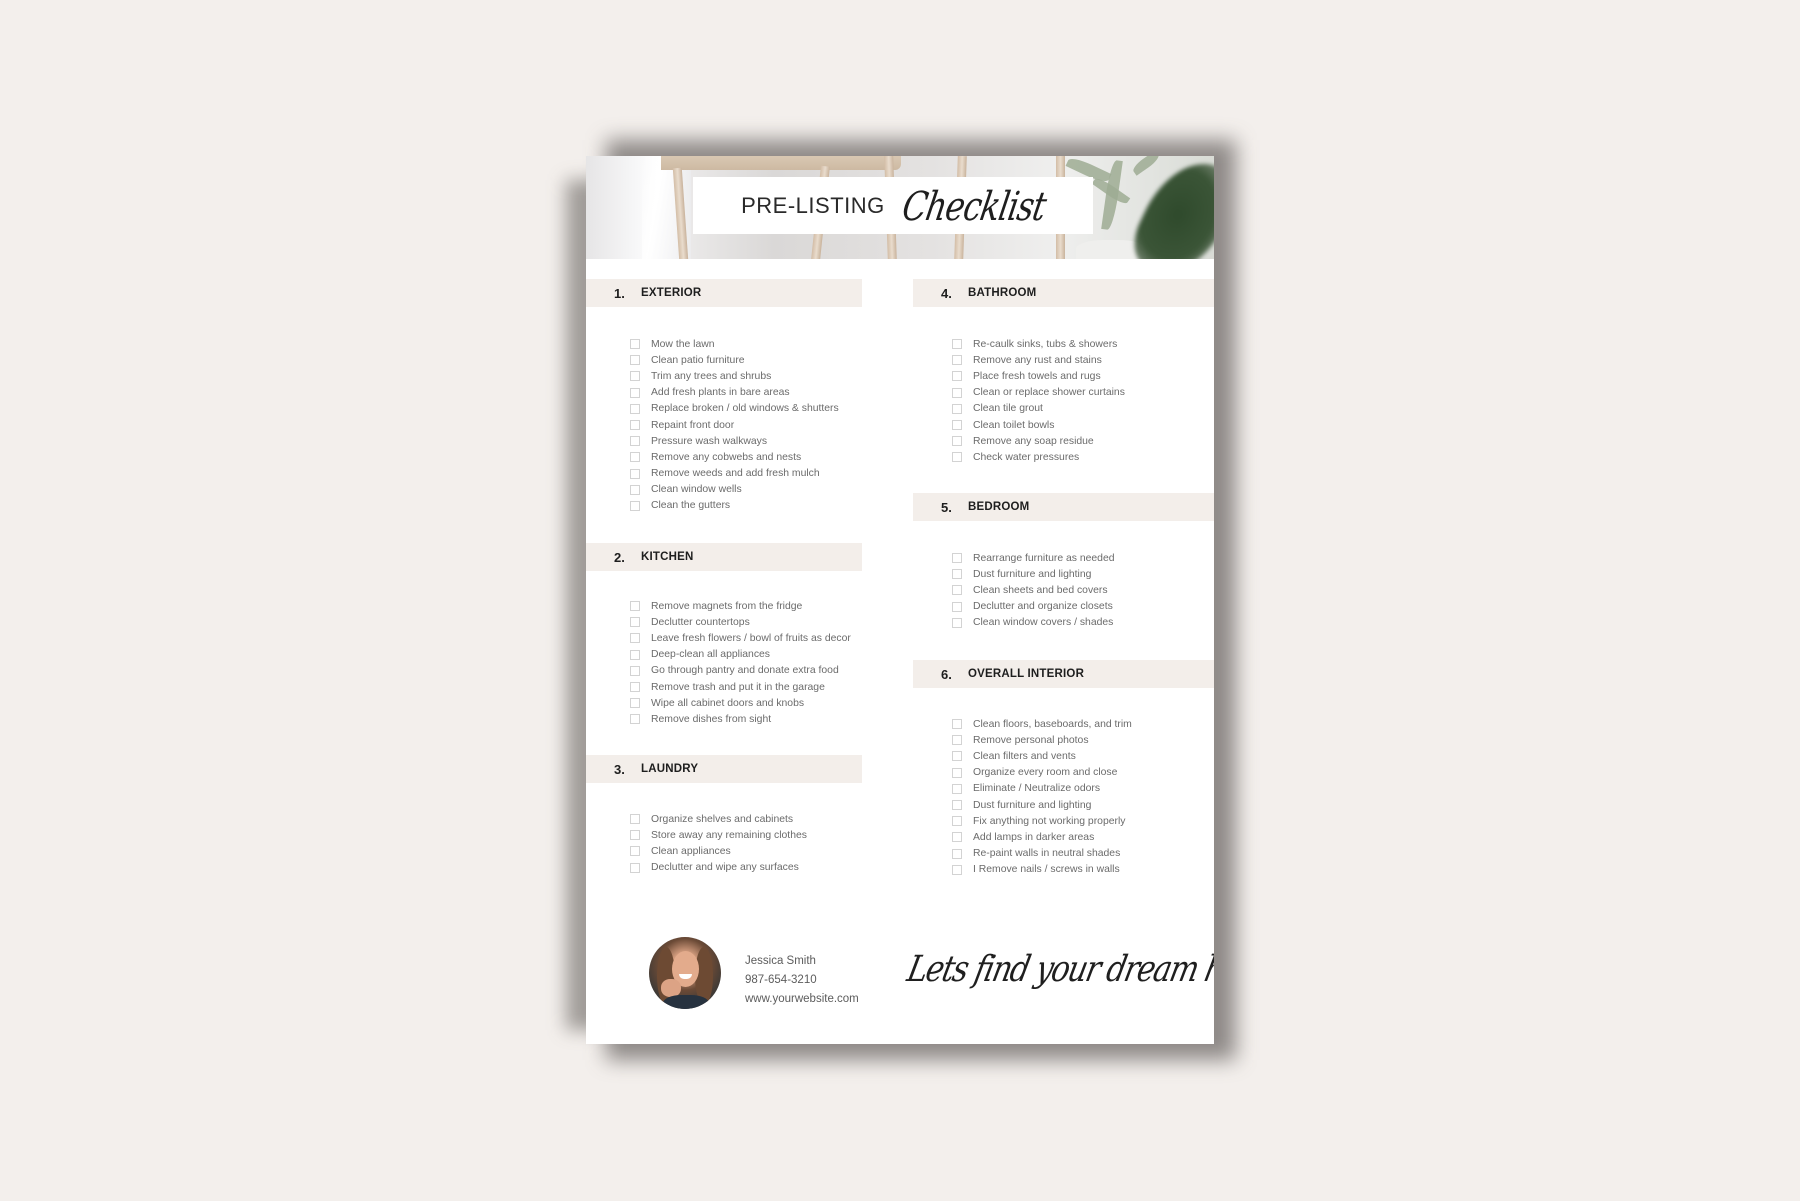  Describe the element at coordinates (709, 441) in the screenshot. I see `checklist-item-label: Pressure wash walkways` at that location.